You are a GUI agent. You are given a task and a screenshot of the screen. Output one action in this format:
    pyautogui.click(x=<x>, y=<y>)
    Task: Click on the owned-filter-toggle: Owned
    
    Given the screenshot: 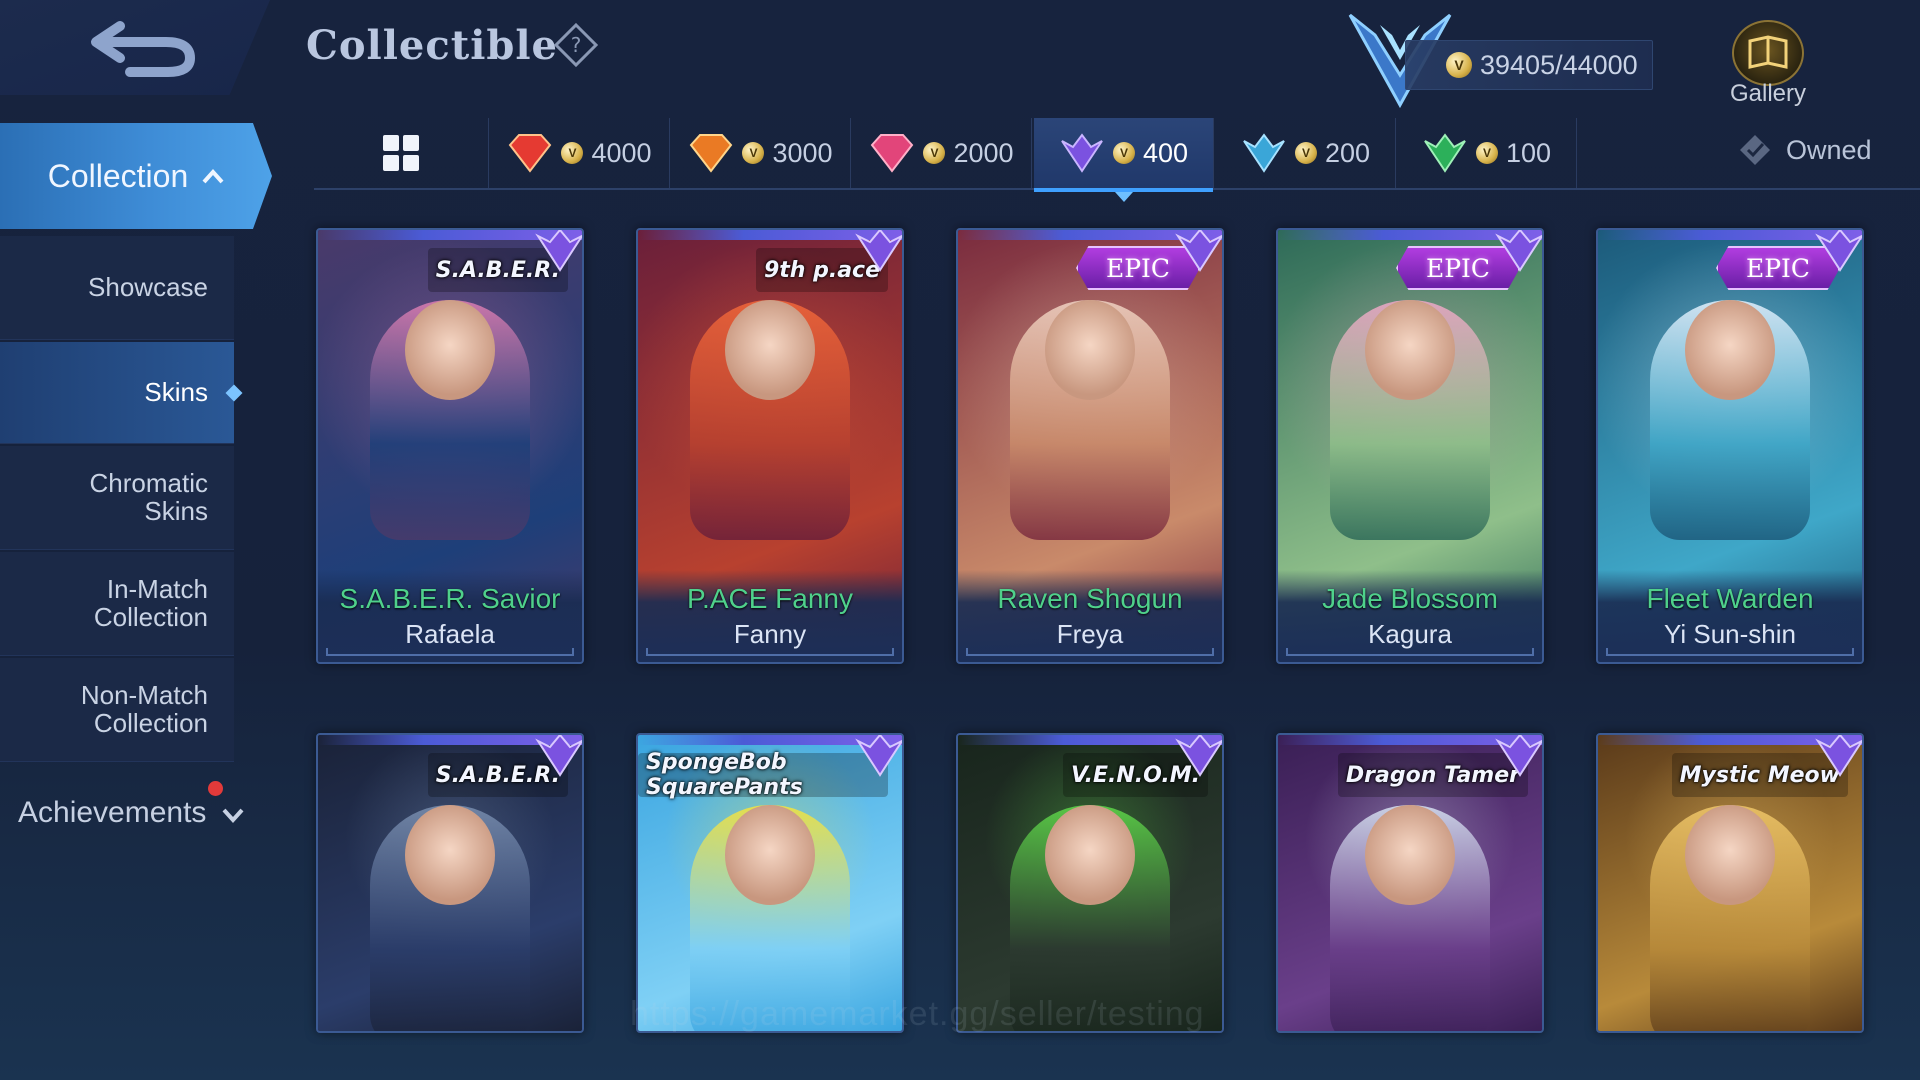 What is the action you would take?
    pyautogui.click(x=1813, y=150)
    